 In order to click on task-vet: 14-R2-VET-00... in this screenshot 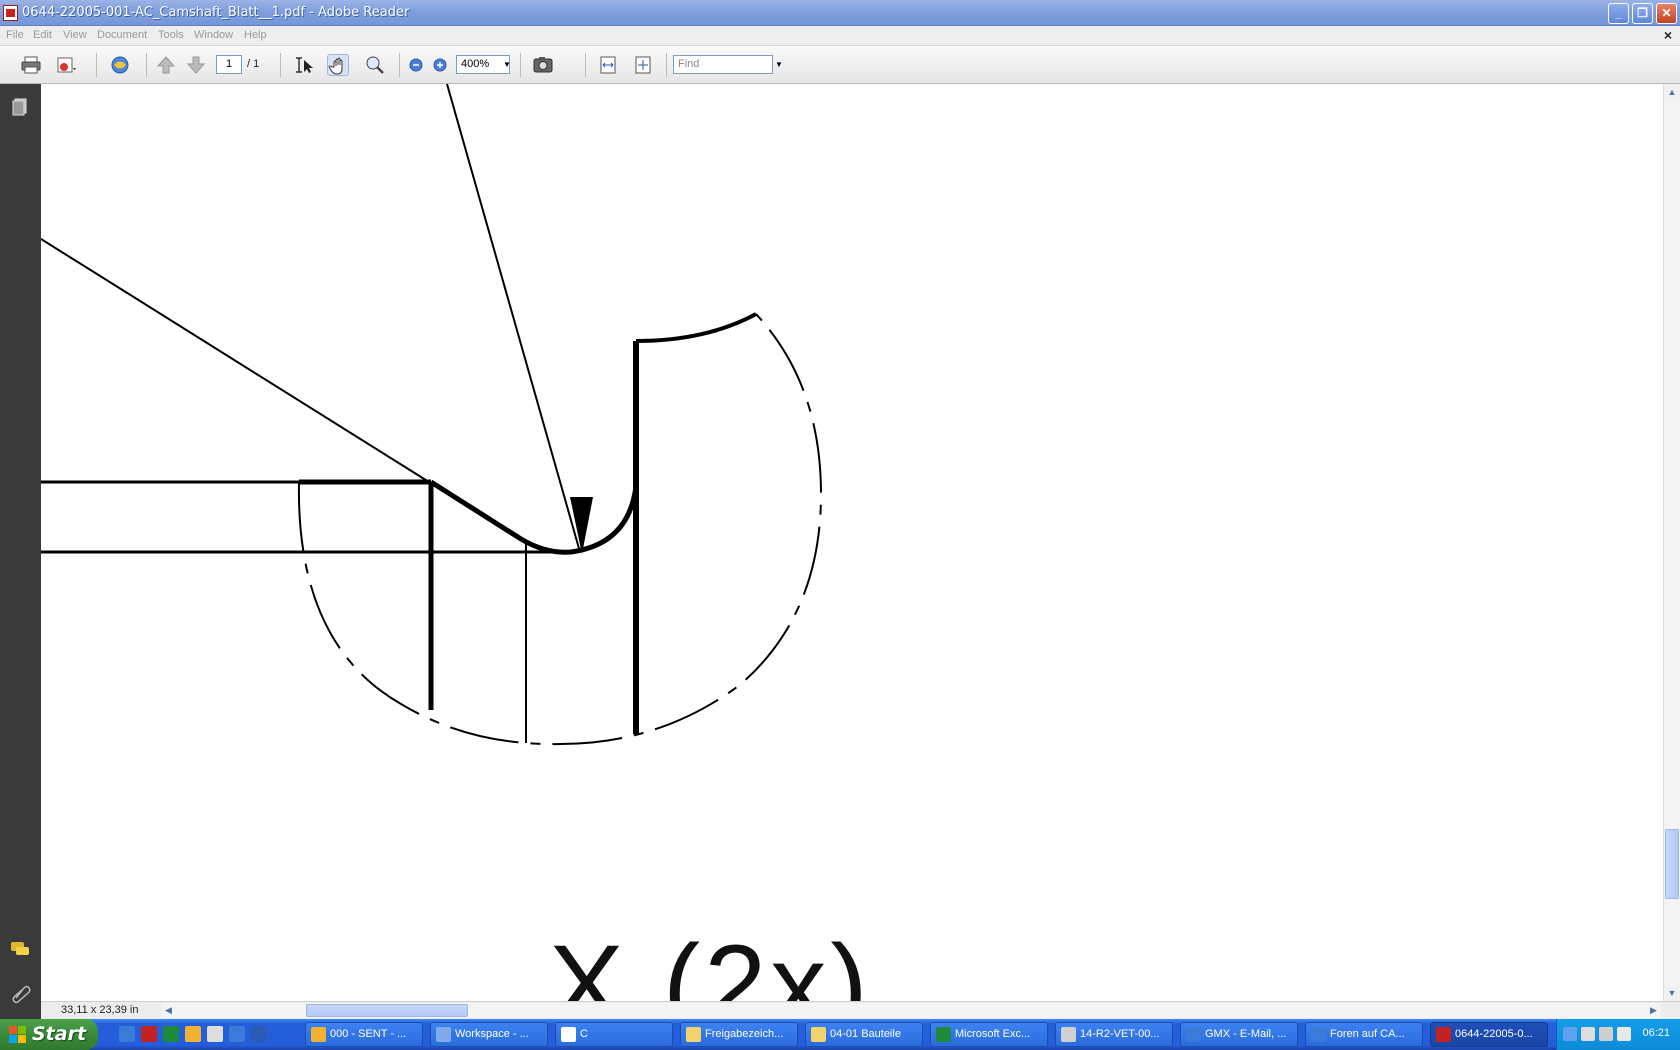, I will do `click(1114, 1034)`.